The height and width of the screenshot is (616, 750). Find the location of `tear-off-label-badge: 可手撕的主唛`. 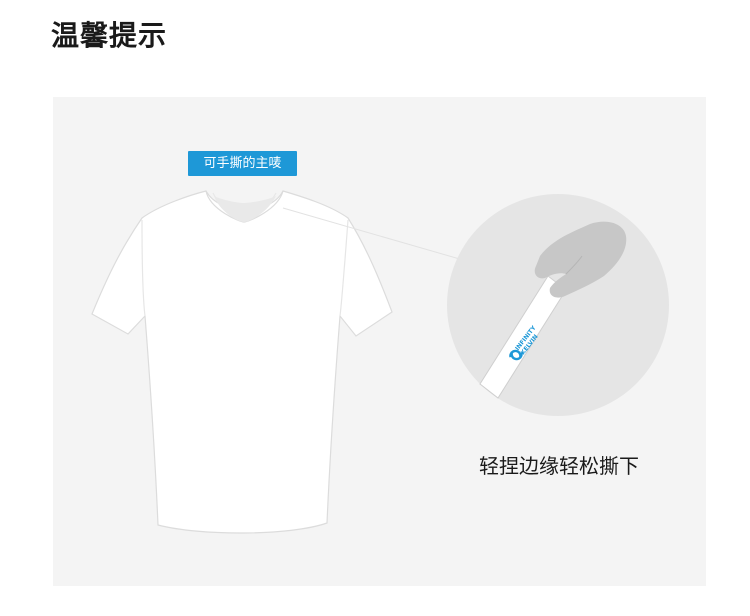

tear-off-label-badge: 可手撕的主唛 is located at coordinates (242, 163).